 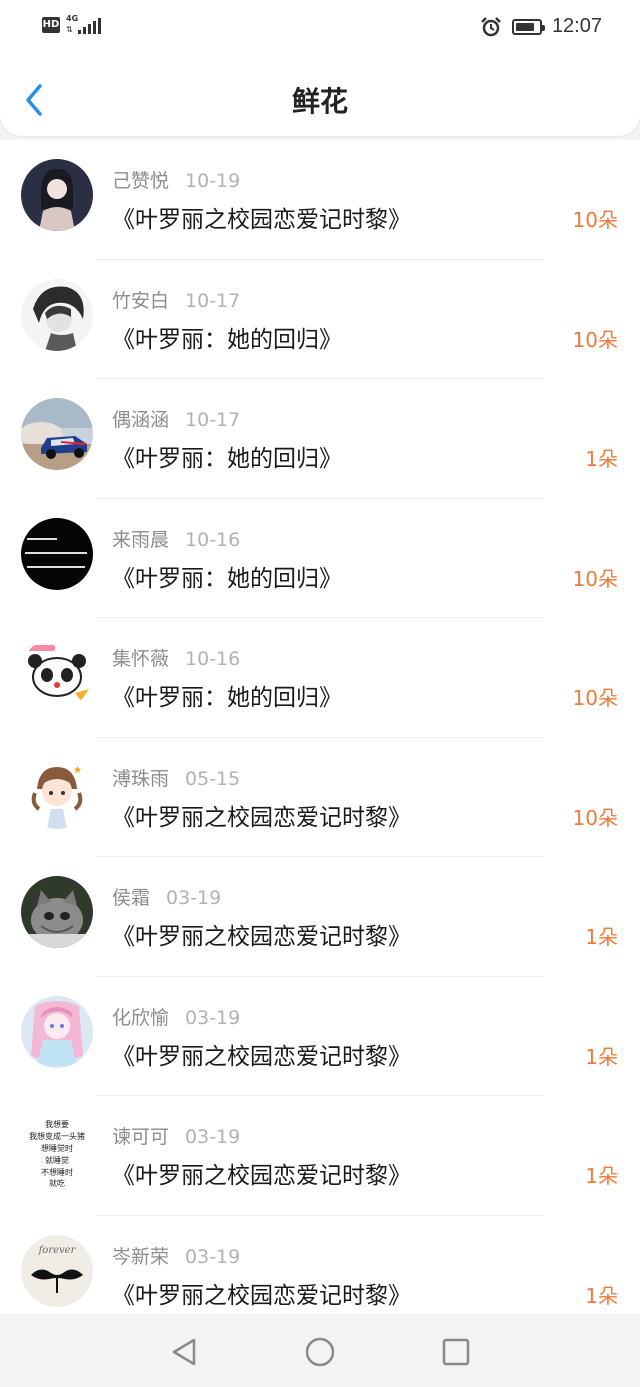 I want to click on avatar: forever, so click(x=57, y=1270).